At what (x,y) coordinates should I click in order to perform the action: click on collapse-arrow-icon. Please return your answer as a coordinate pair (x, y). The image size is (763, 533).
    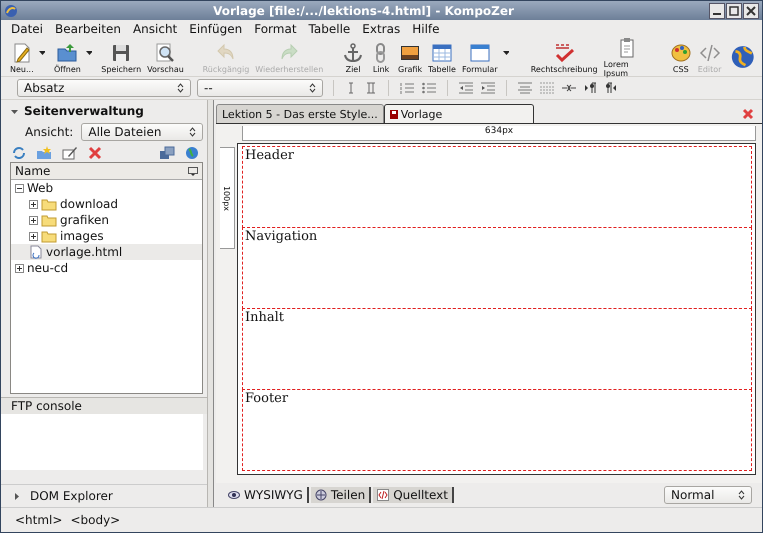
    Looking at the image, I should click on (14, 111).